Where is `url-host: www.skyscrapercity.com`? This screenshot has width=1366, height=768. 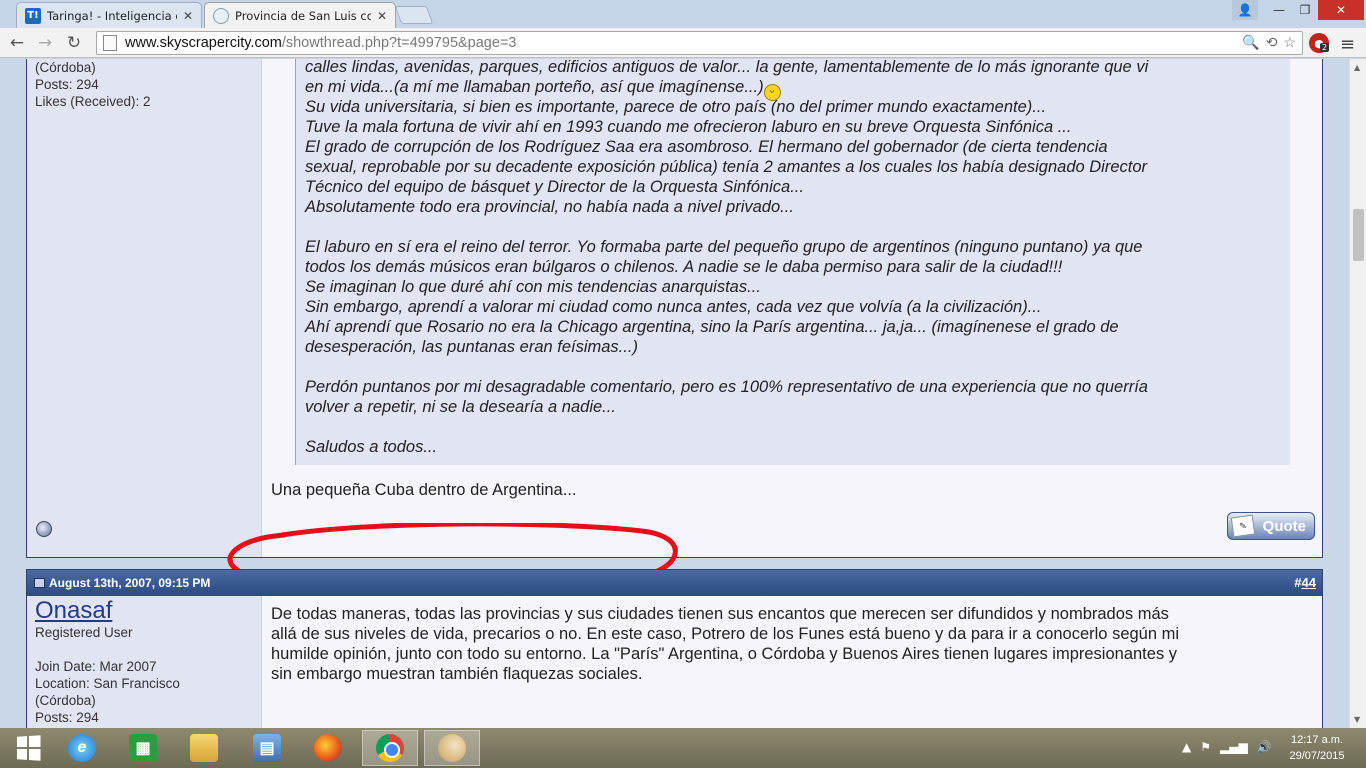
url-host: www.skyscrapercity.com is located at coordinates (203, 43).